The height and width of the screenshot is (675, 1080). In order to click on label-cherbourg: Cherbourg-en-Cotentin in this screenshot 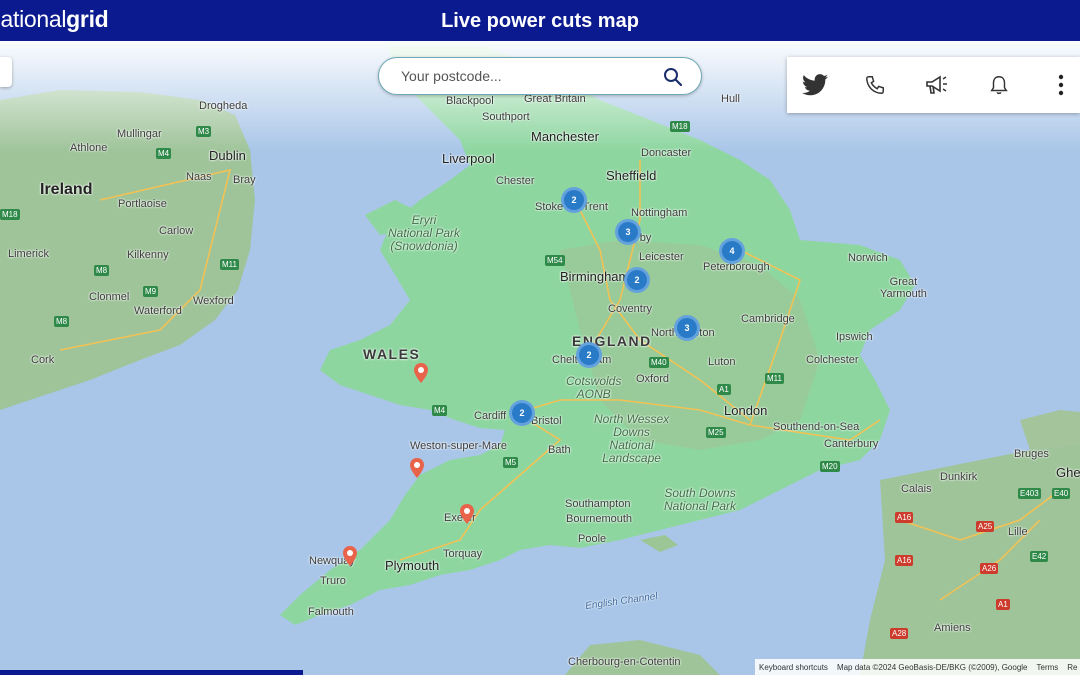, I will do `click(624, 662)`.